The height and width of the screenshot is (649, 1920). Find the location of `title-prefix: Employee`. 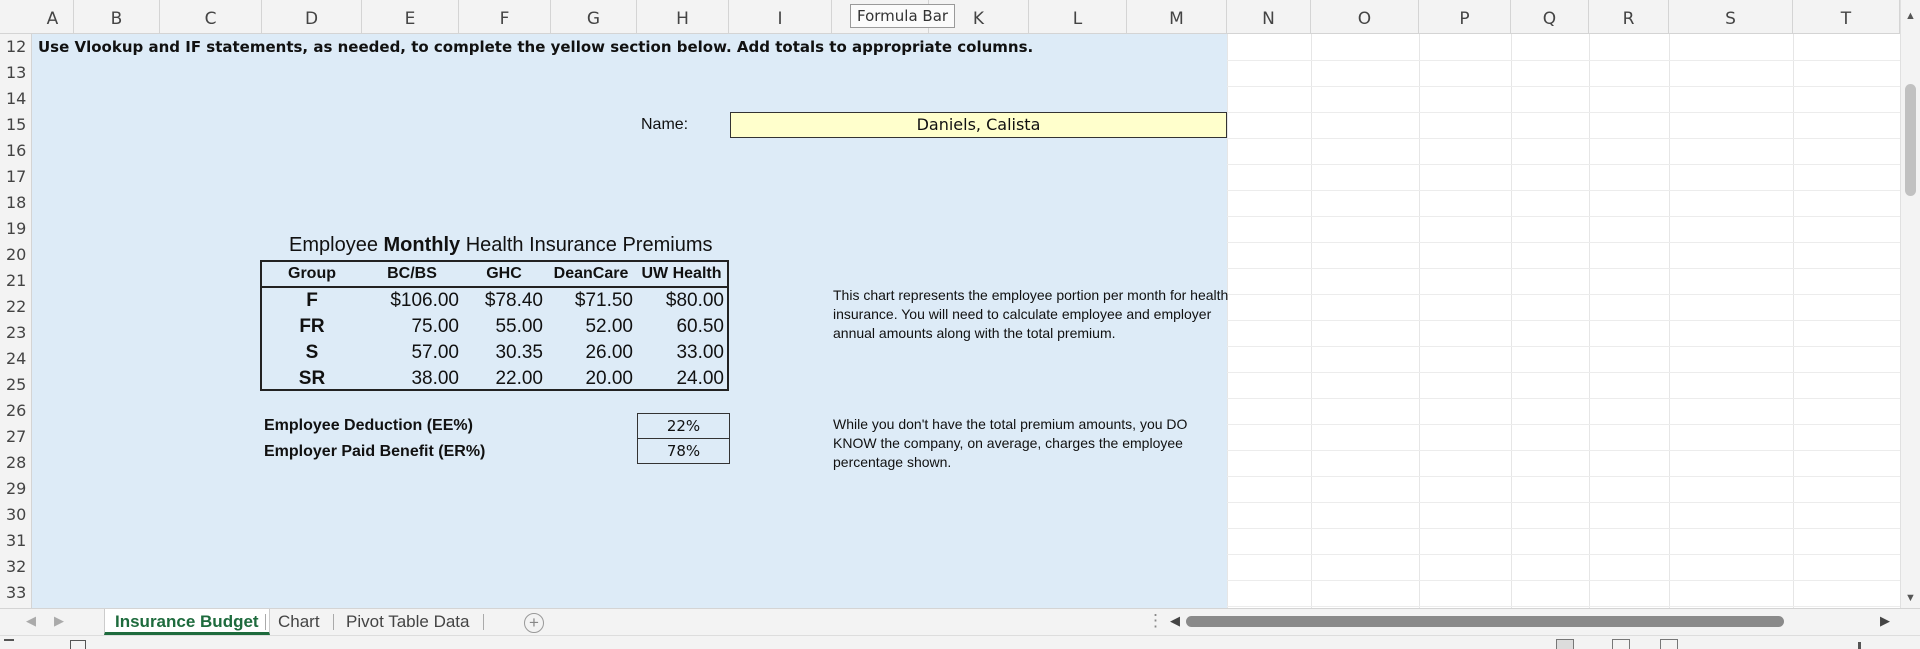

title-prefix: Employee is located at coordinates (336, 245).